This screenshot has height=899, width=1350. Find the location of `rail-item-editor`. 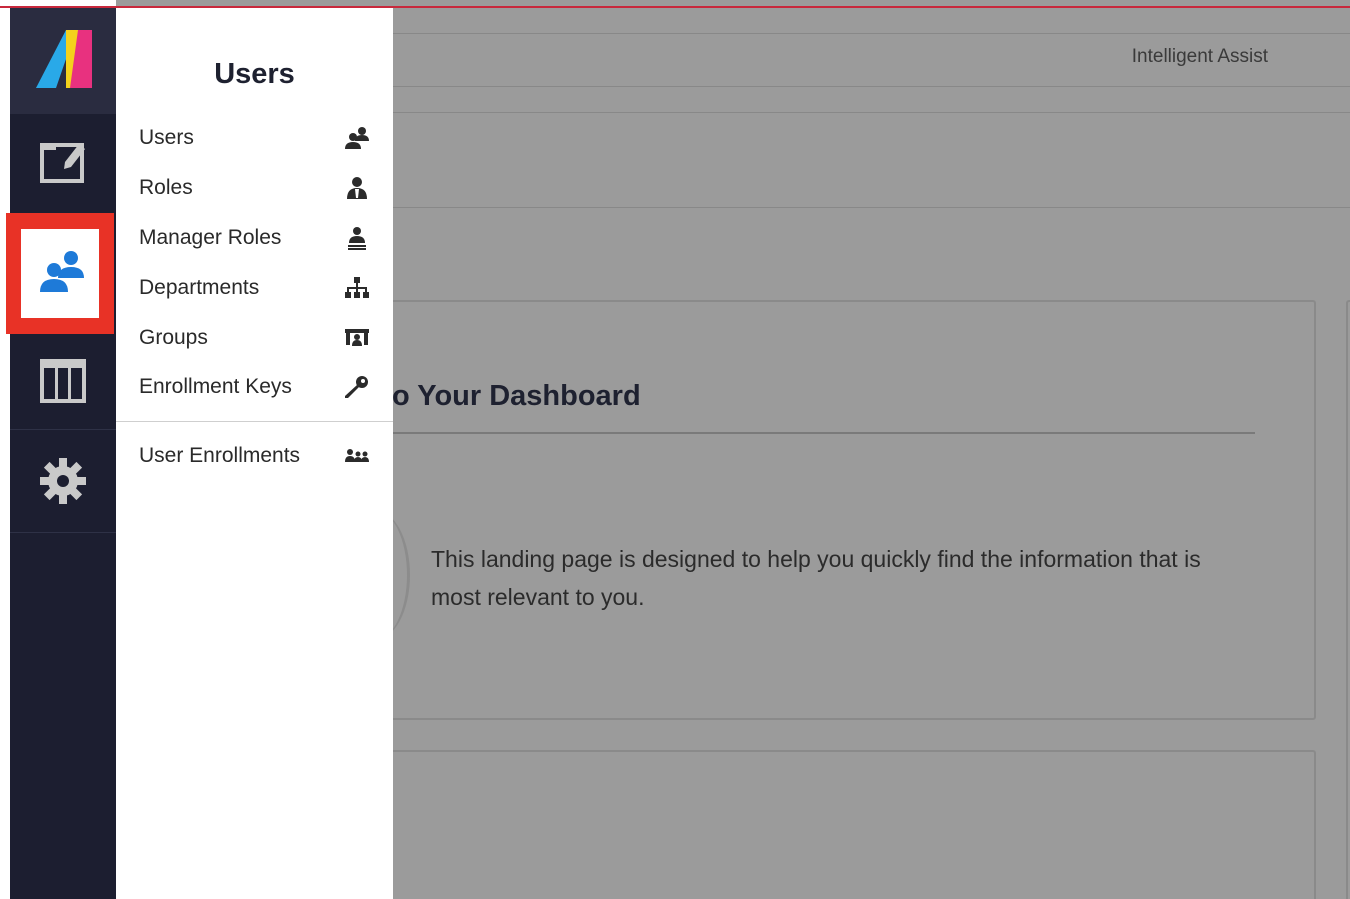

rail-item-editor is located at coordinates (63, 163).